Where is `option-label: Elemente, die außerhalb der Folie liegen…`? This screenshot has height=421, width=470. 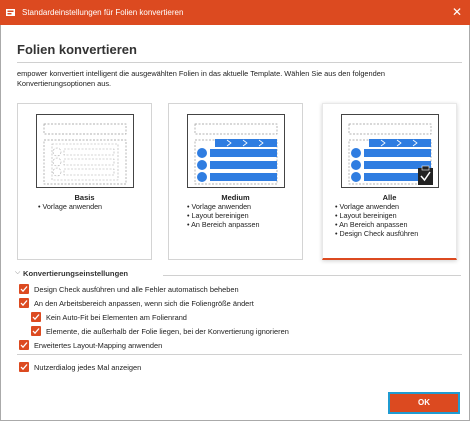 option-label: Elemente, die außerhalb der Folie liegen… is located at coordinates (167, 331).